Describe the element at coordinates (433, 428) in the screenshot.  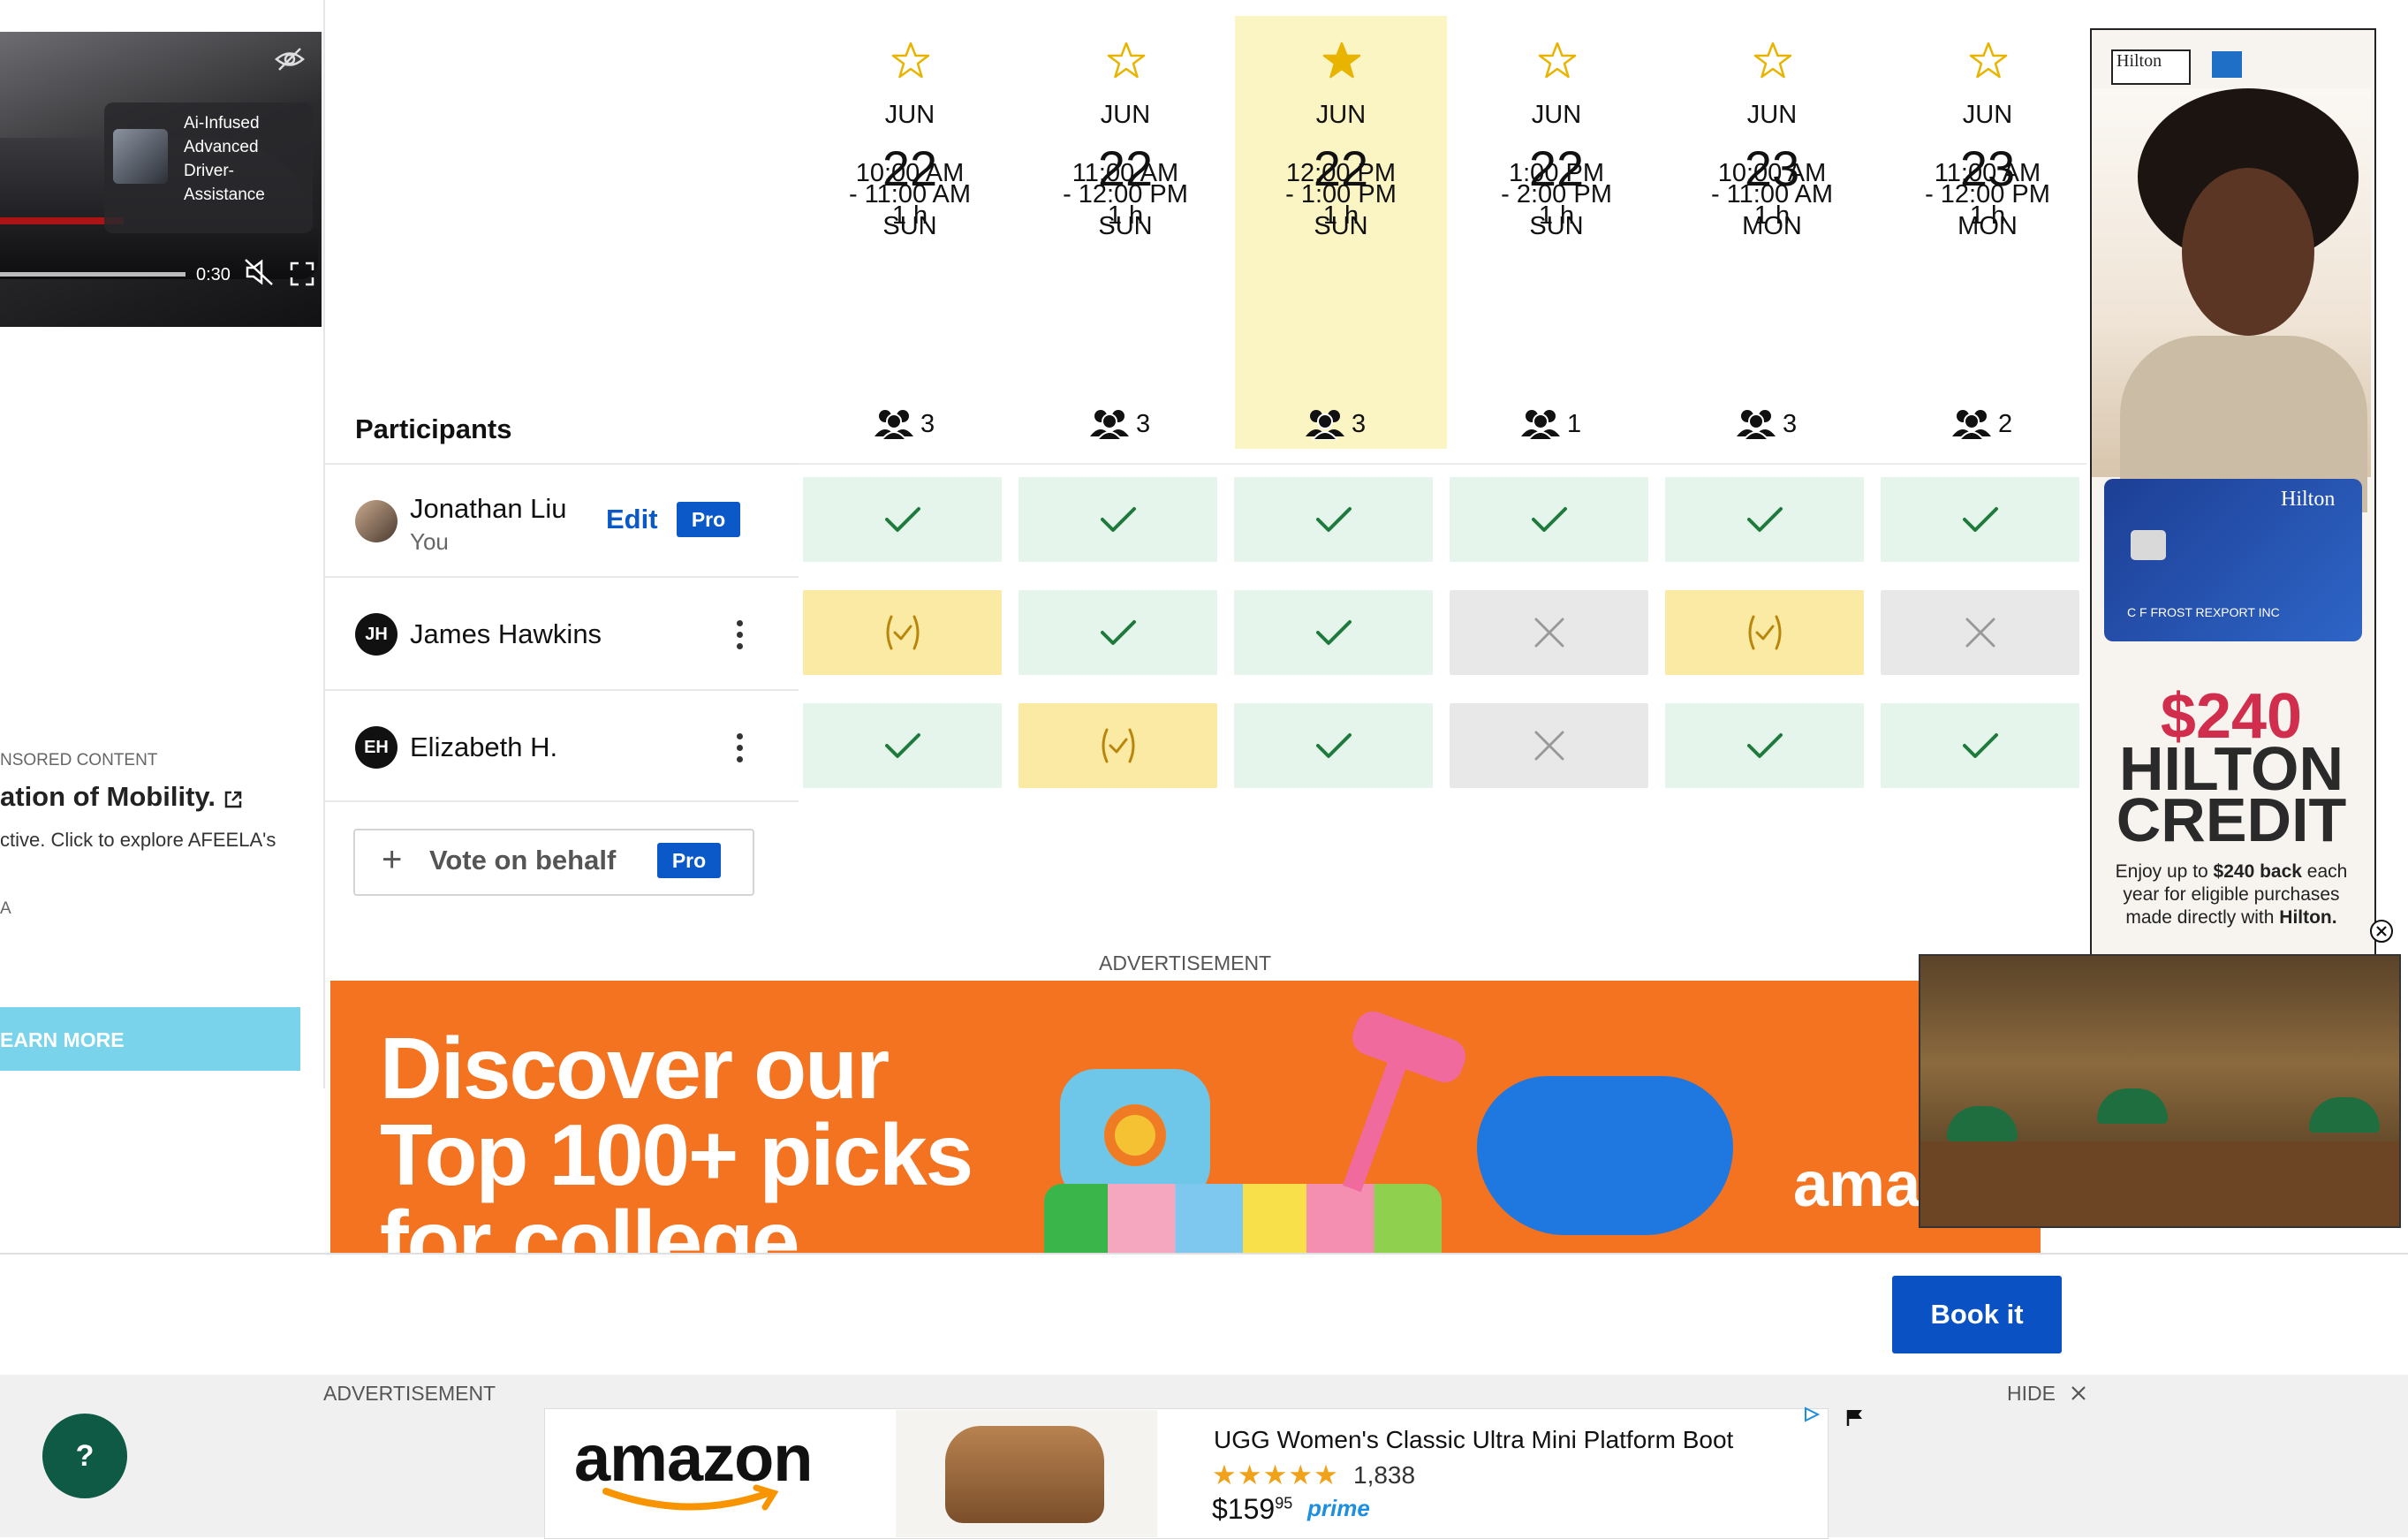
I see `participants-heading: Participants` at that location.